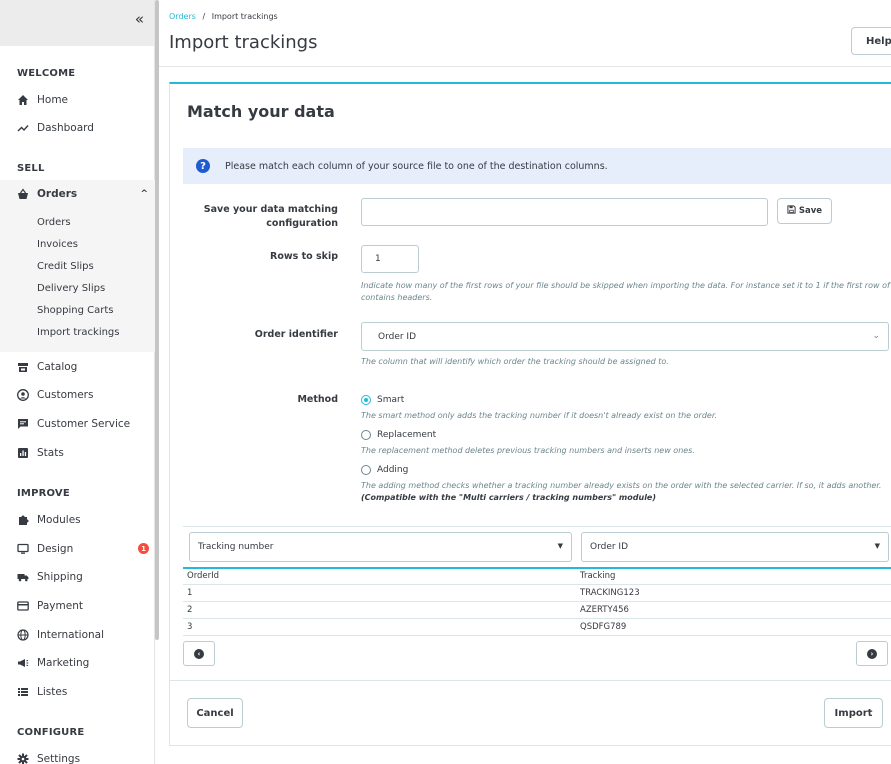  Describe the element at coordinates (853, 713) in the screenshot. I see `import-button: Import` at that location.